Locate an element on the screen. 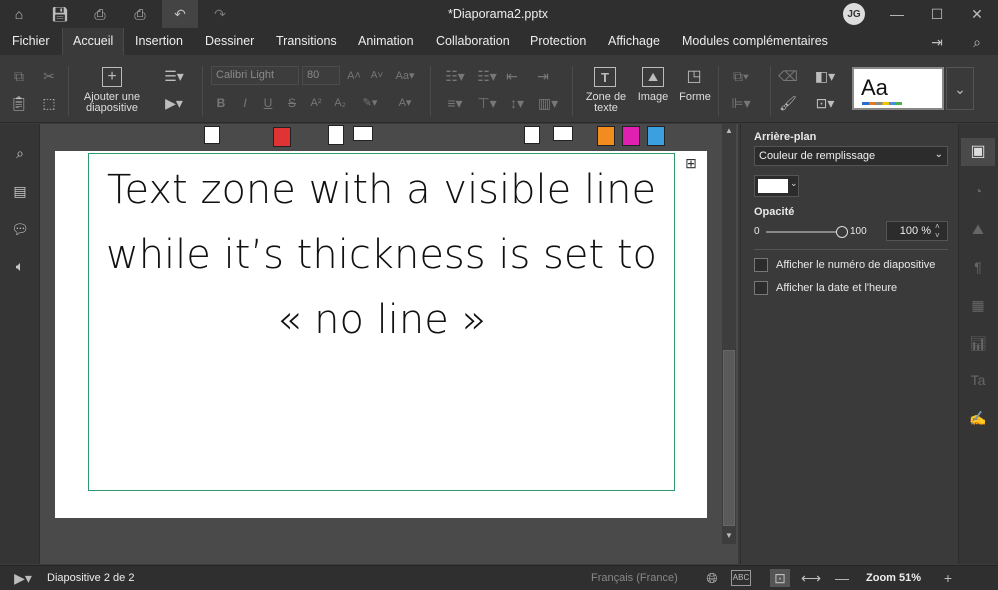  add-slide-icon: + is located at coordinates (112, 77).